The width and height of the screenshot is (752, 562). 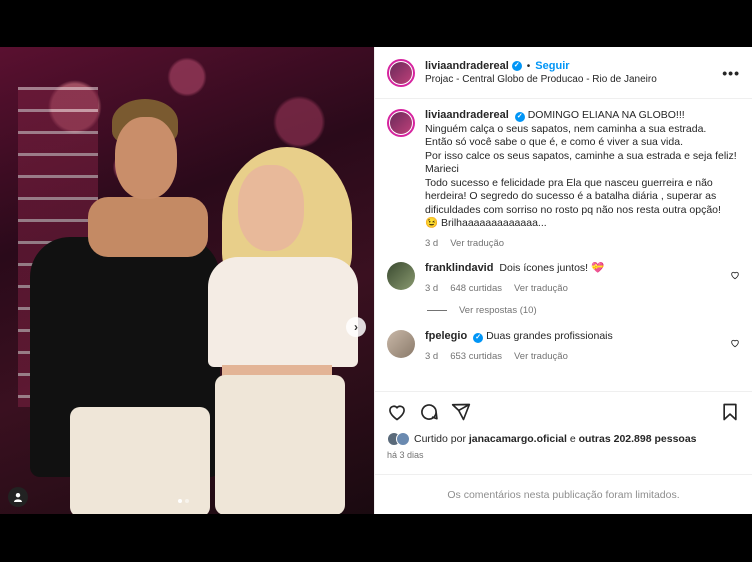 I want to click on divider, so click(x=437, y=310).